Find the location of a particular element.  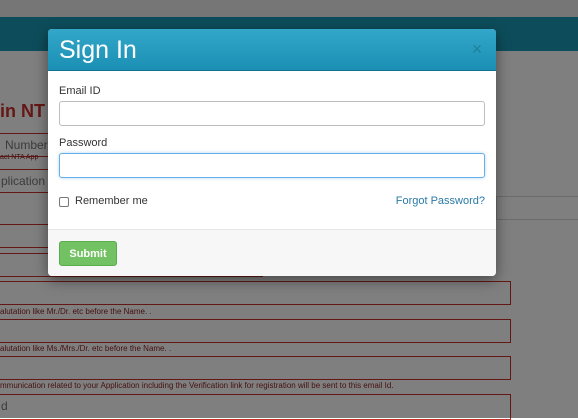

modal-footer: Submit is located at coordinates (272, 252).